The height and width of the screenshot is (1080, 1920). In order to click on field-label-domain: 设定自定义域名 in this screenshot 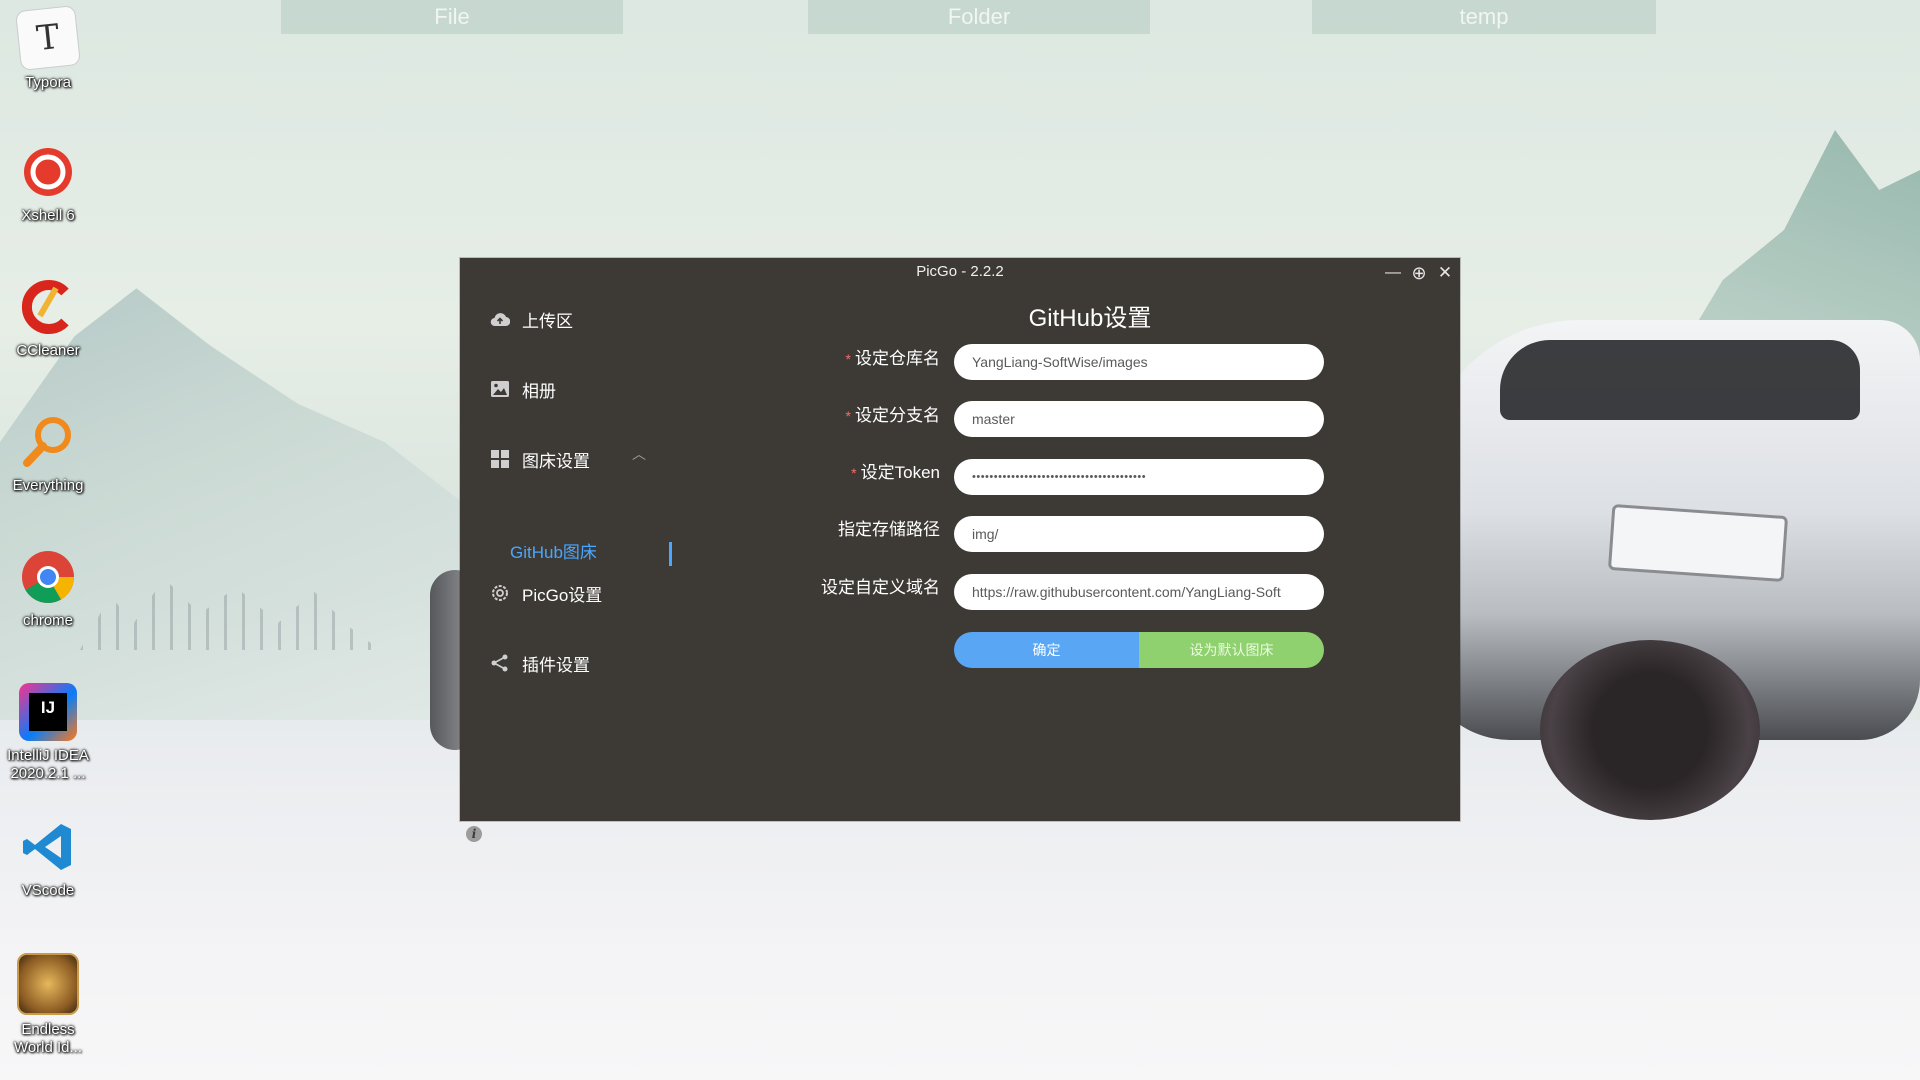, I will do `click(880, 587)`.